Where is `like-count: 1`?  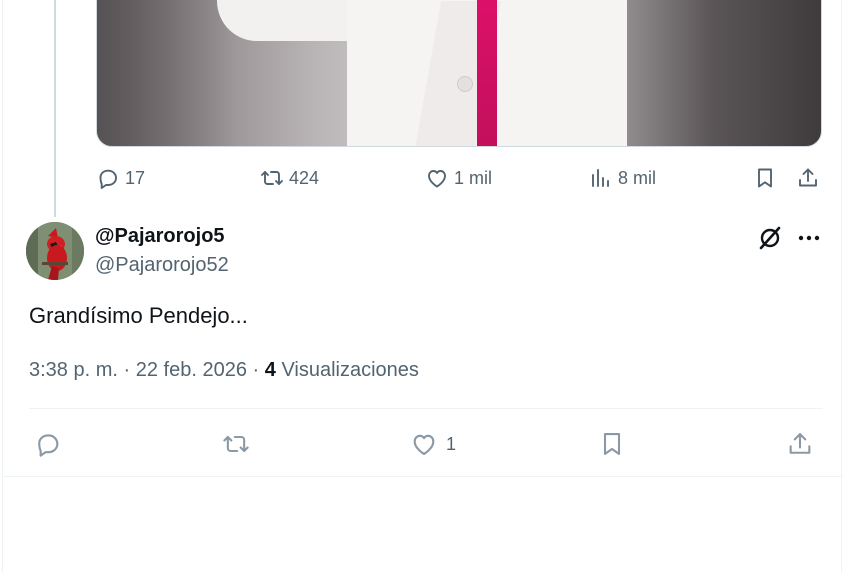 like-count: 1 is located at coordinates (451, 443).